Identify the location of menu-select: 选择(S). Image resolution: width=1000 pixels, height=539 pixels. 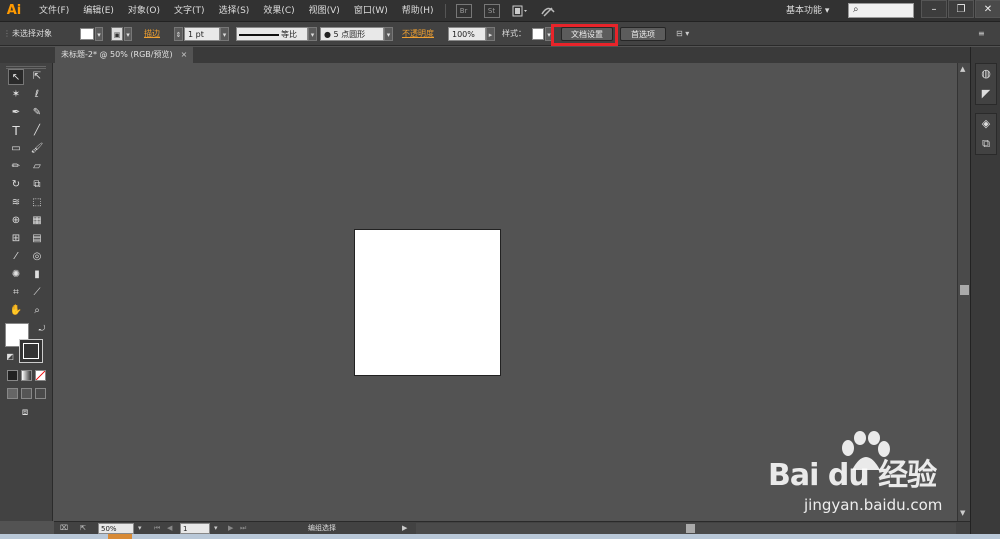
(234, 11).